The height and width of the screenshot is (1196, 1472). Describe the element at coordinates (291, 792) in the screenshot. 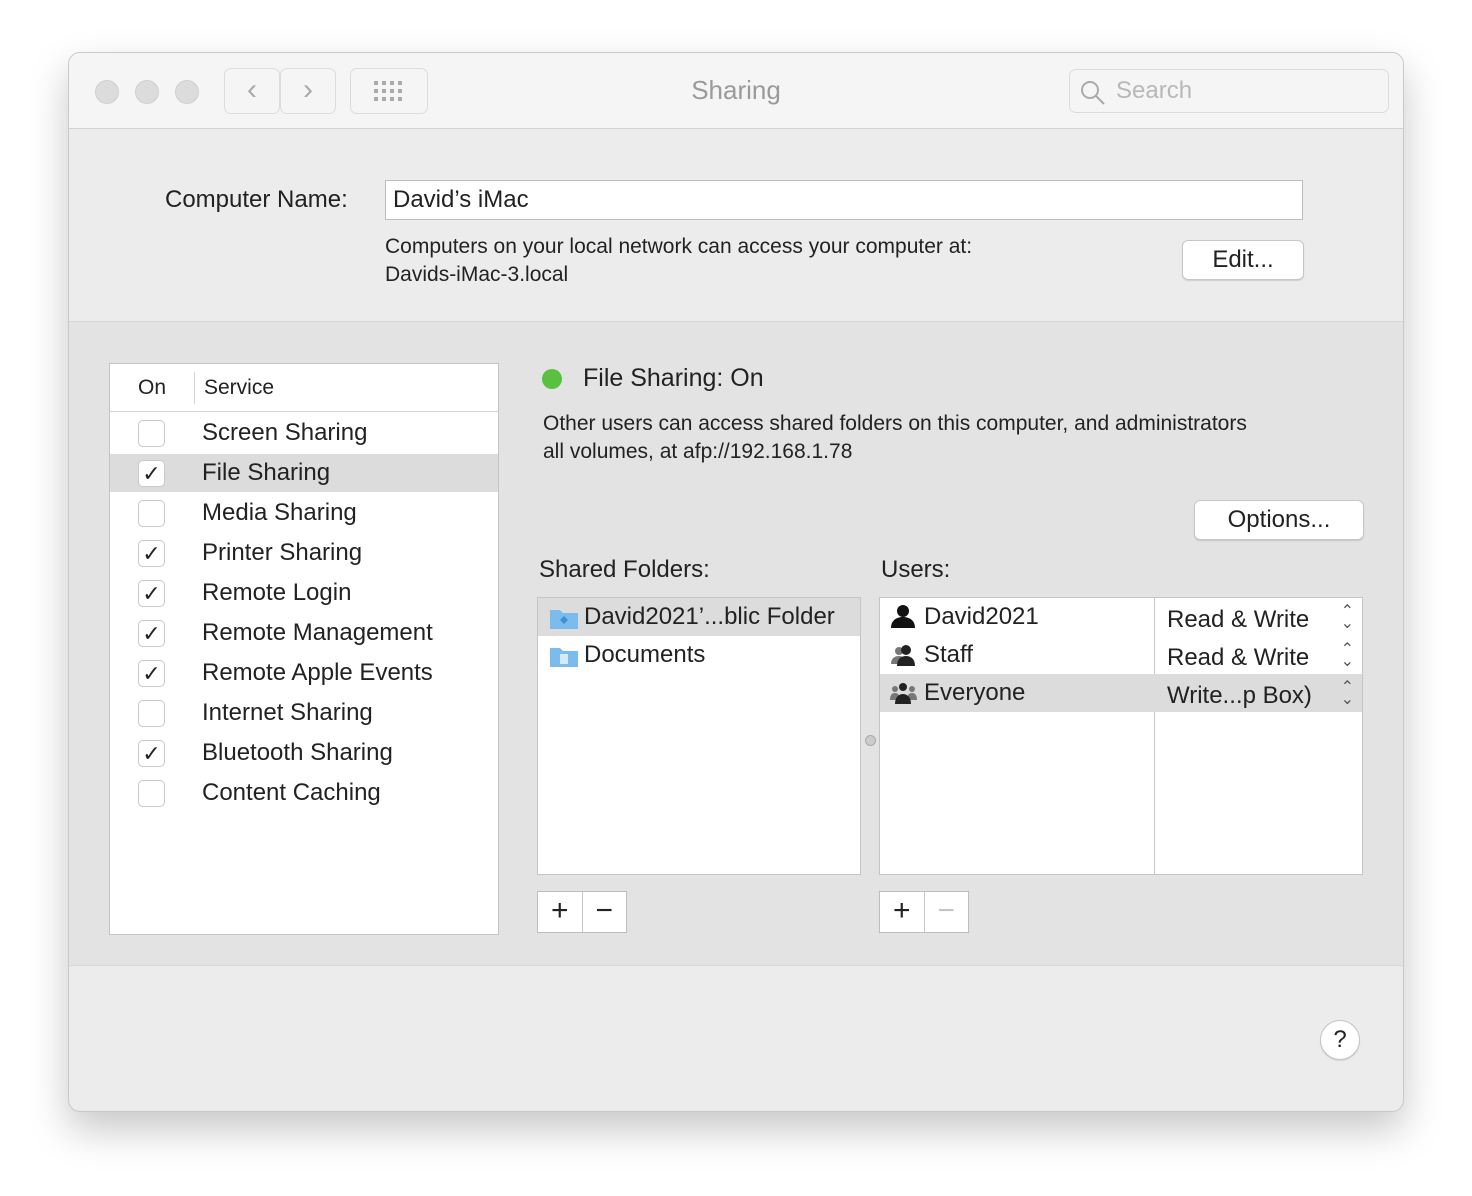

I see `service-label: Content Caching` at that location.